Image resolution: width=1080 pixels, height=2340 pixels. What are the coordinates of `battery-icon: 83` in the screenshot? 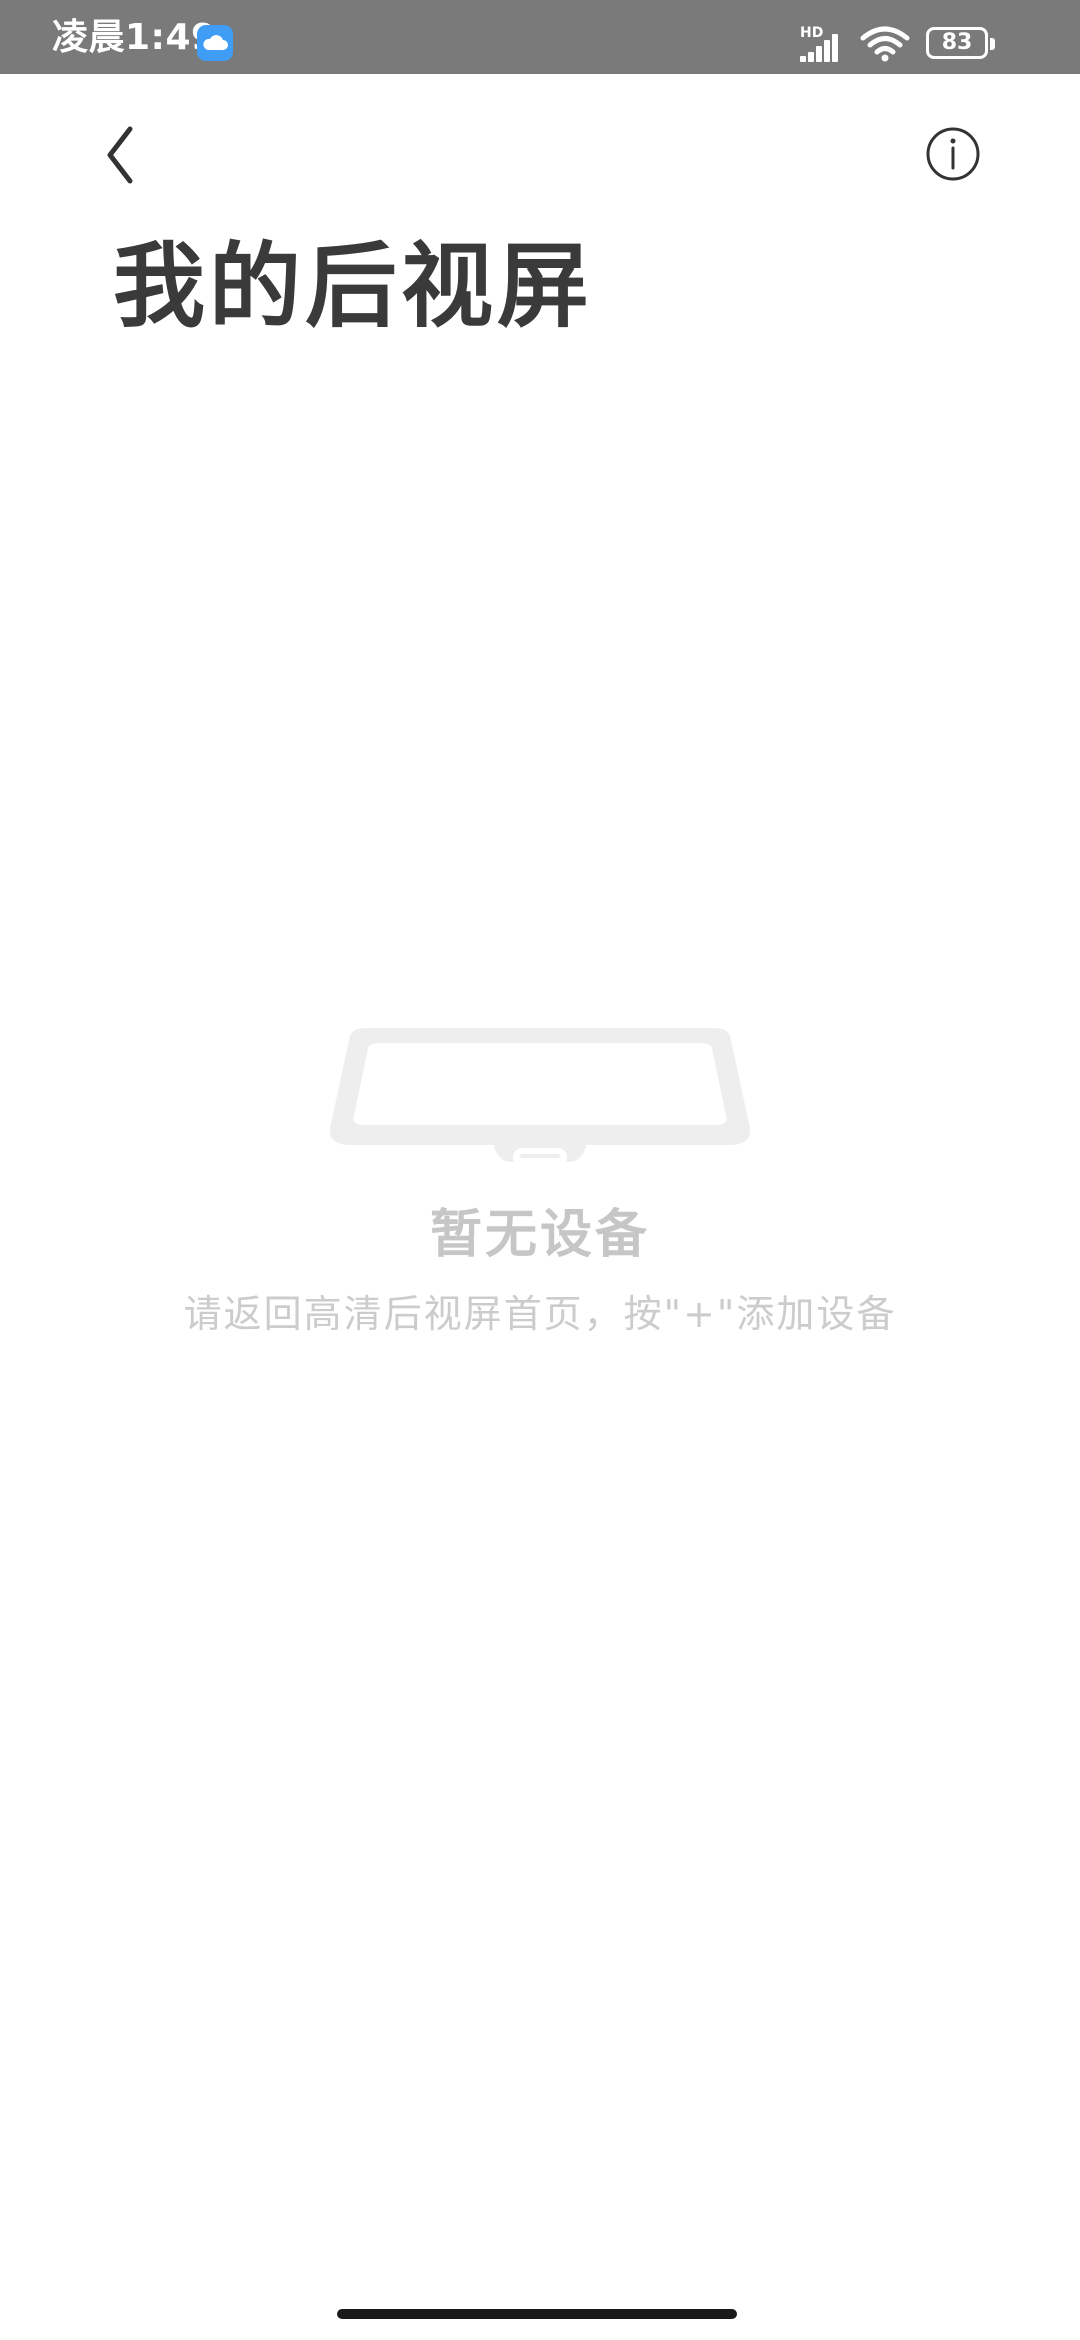 It's located at (960, 43).